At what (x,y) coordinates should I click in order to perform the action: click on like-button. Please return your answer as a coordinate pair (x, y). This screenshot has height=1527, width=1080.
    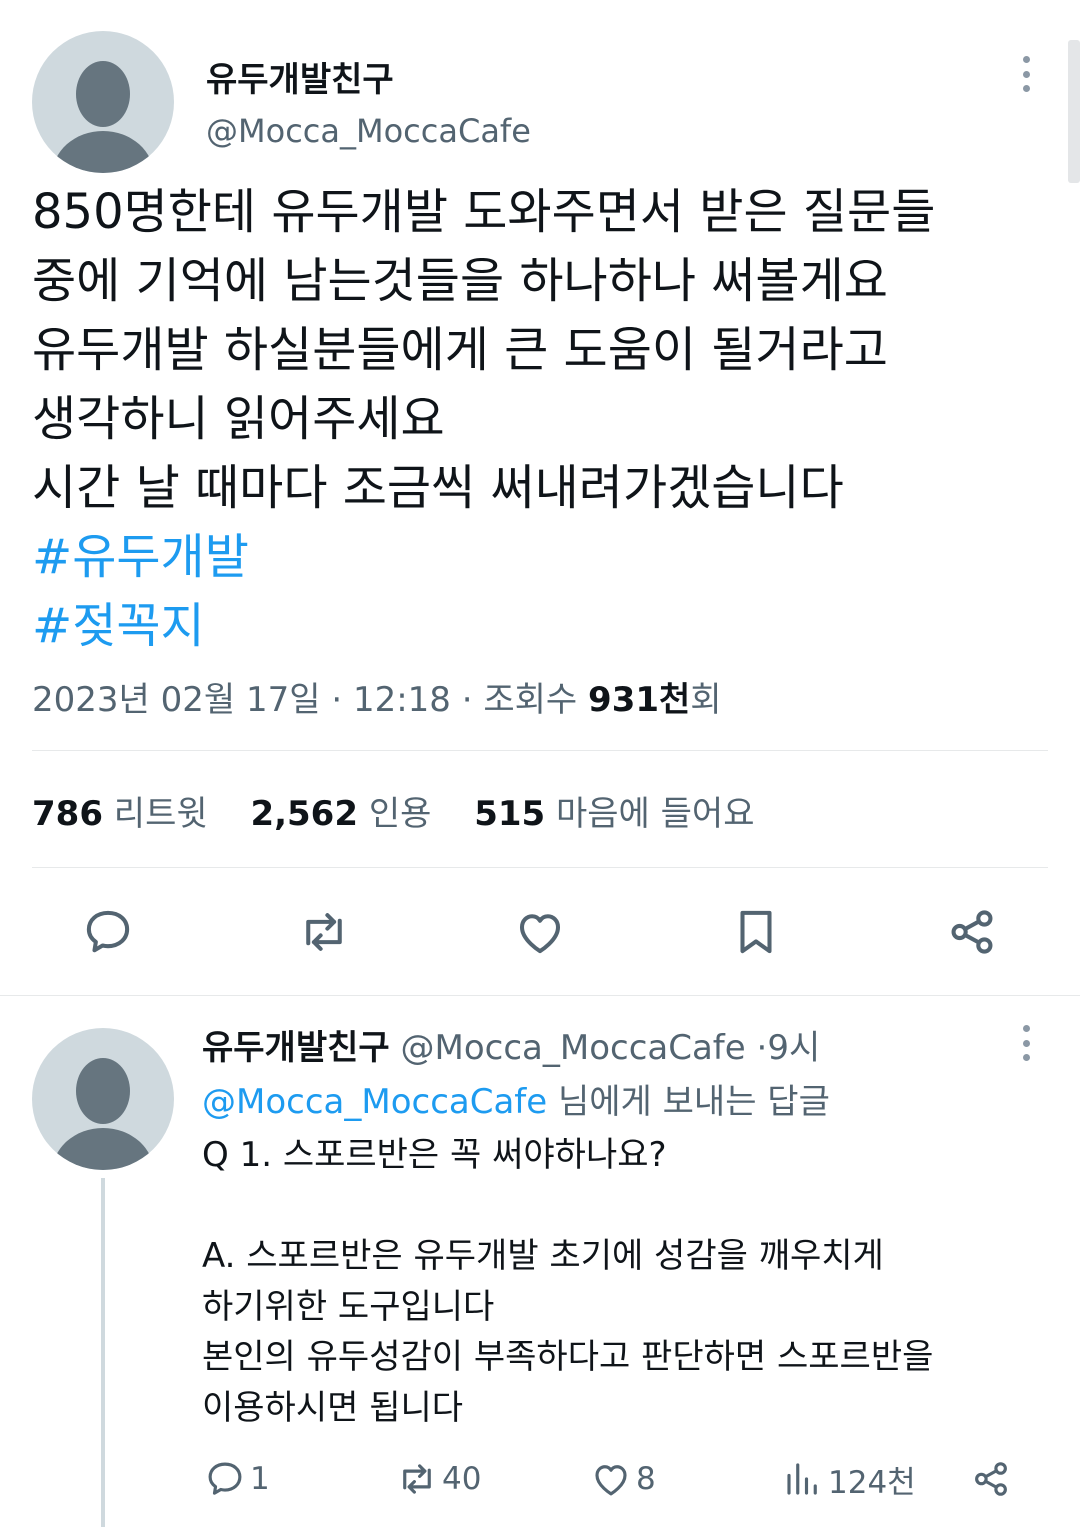
    Looking at the image, I should click on (540, 932).